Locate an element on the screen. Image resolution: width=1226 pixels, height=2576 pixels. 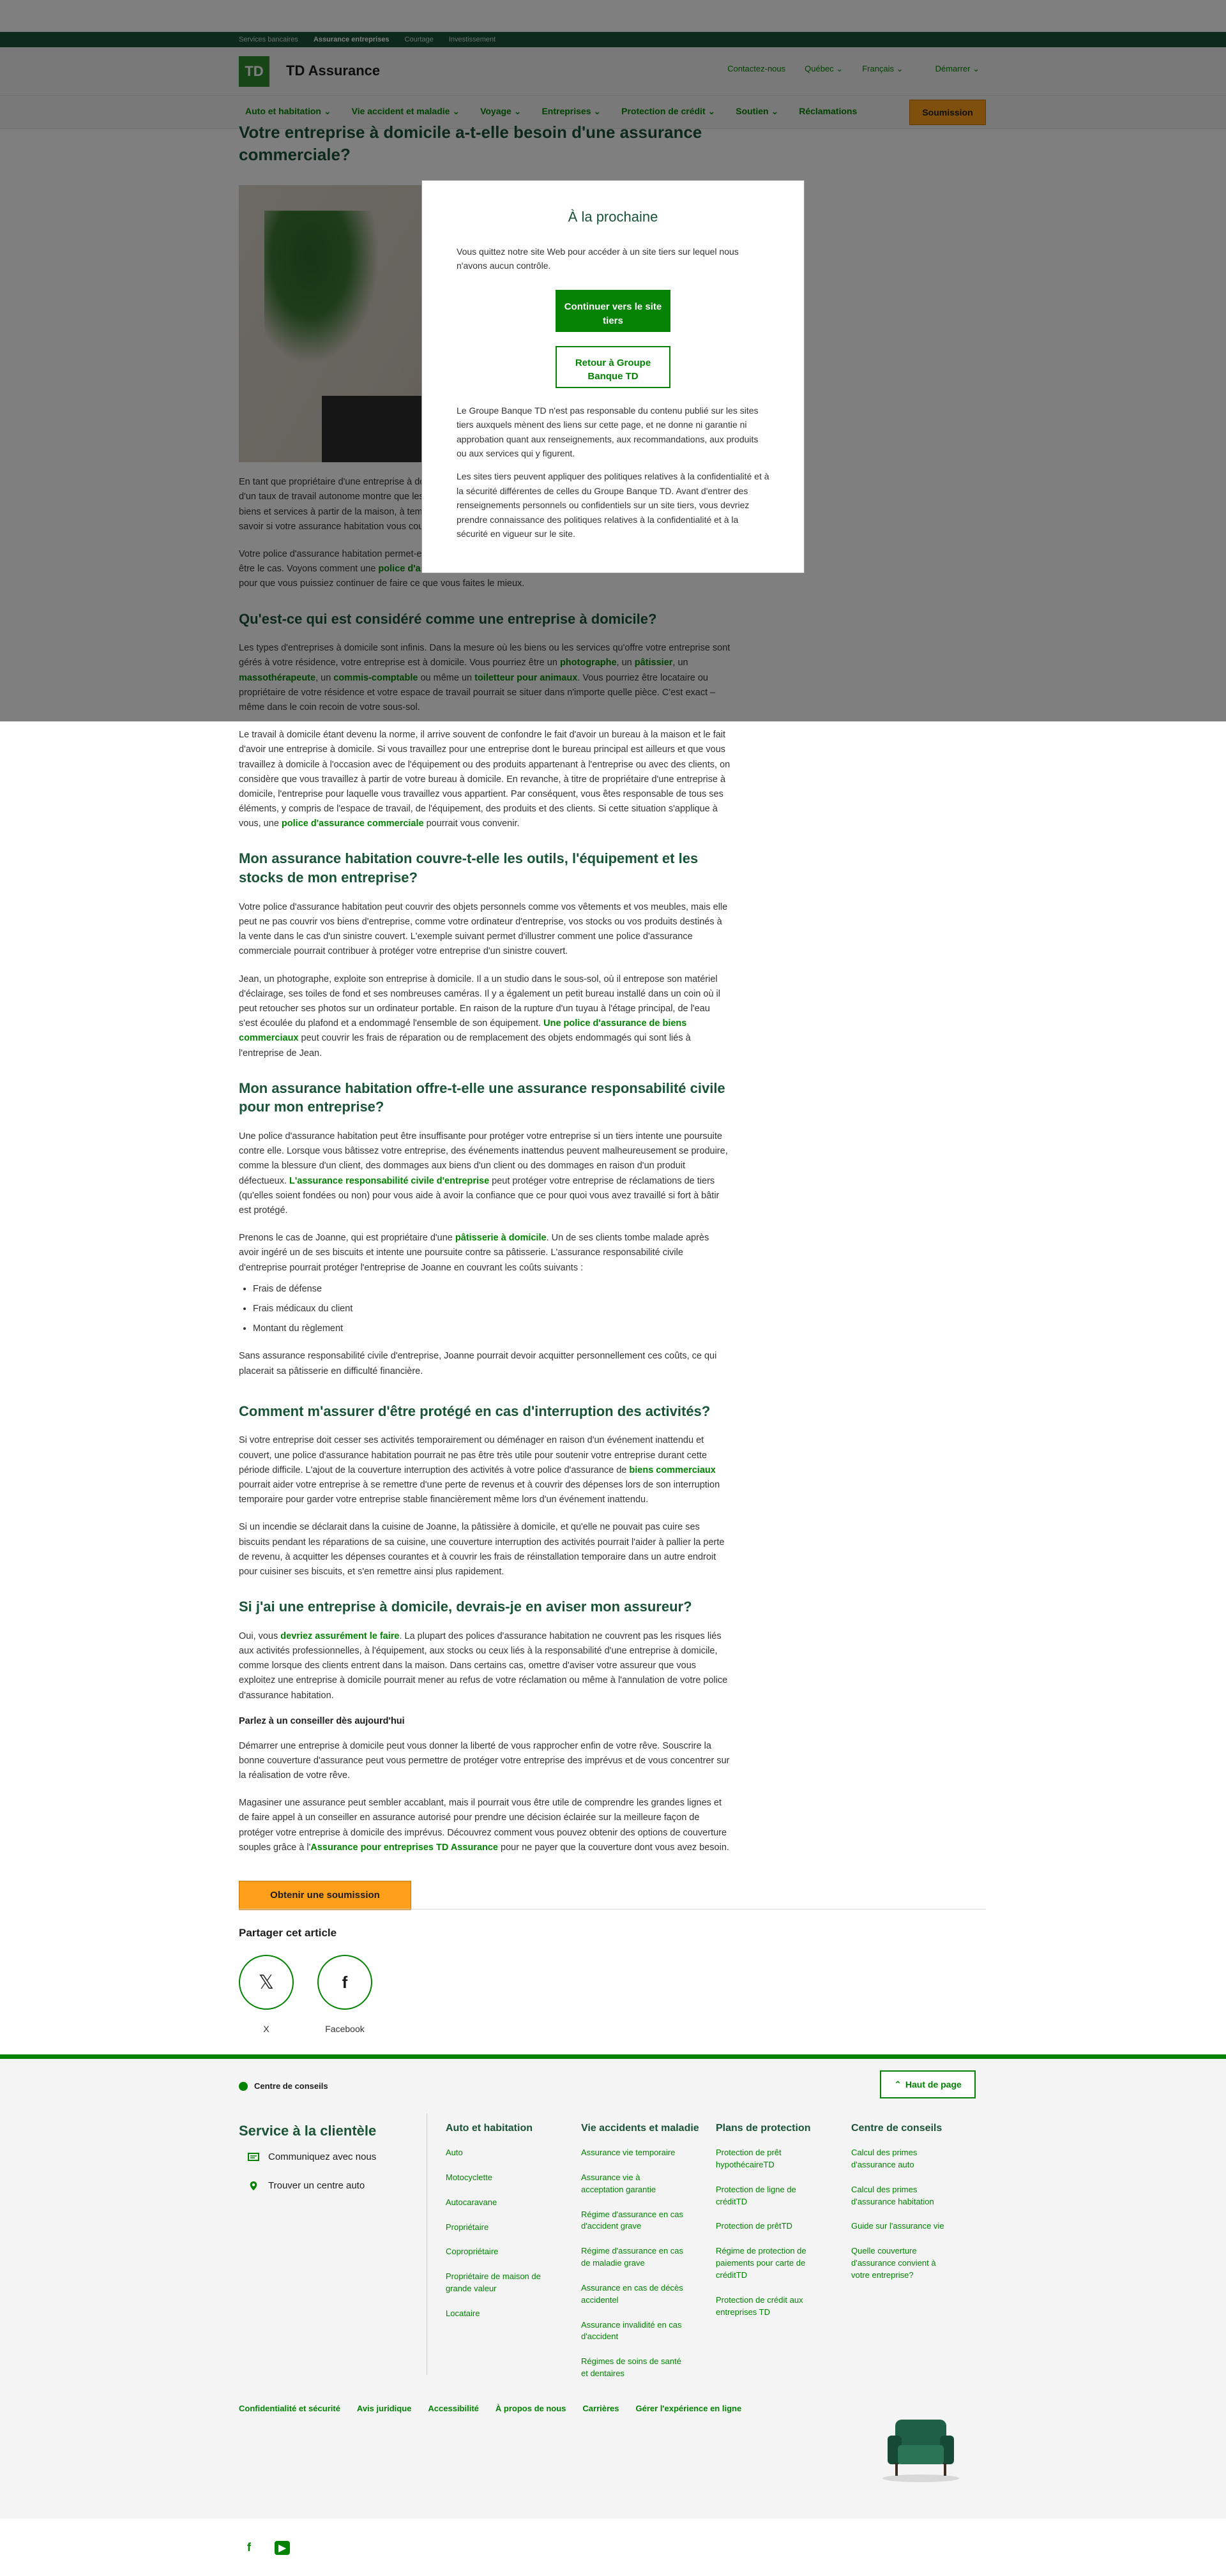
link-commercial-policy: police d'assurance commerciale is located at coordinates (353, 824).